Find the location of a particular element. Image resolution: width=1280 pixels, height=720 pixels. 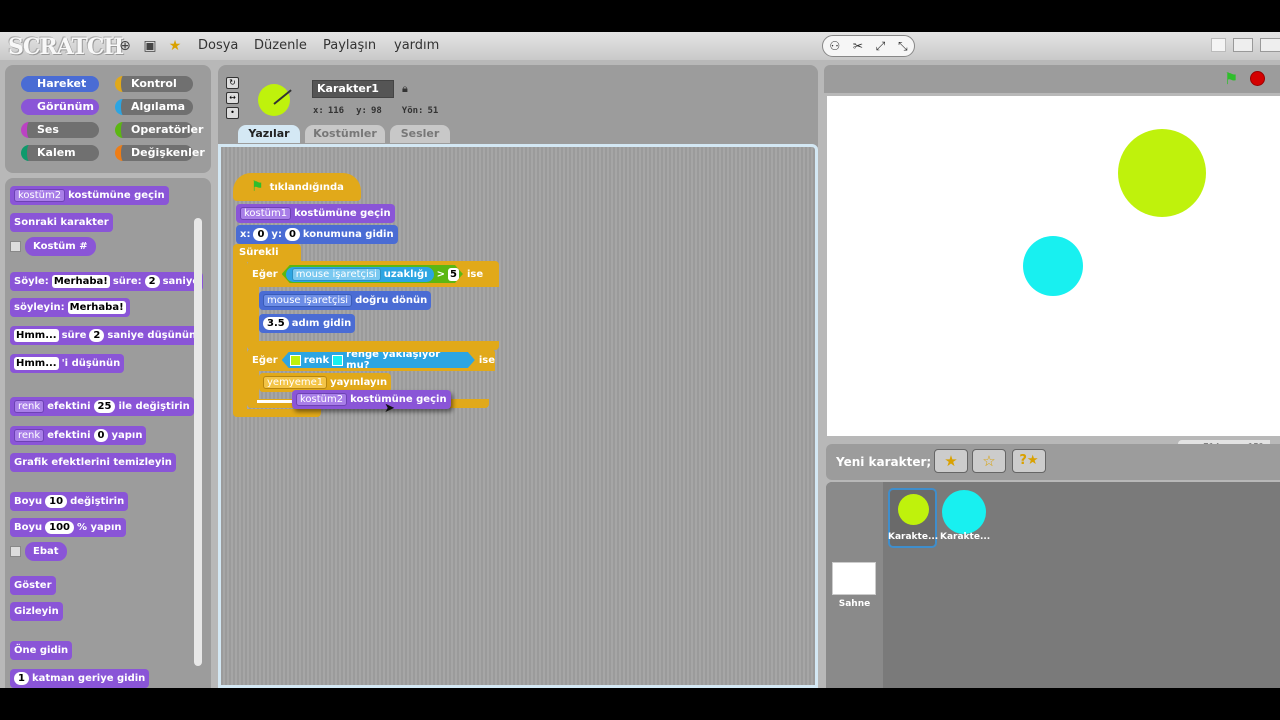

category-operators: Operatörler is located at coordinates (159, 130).